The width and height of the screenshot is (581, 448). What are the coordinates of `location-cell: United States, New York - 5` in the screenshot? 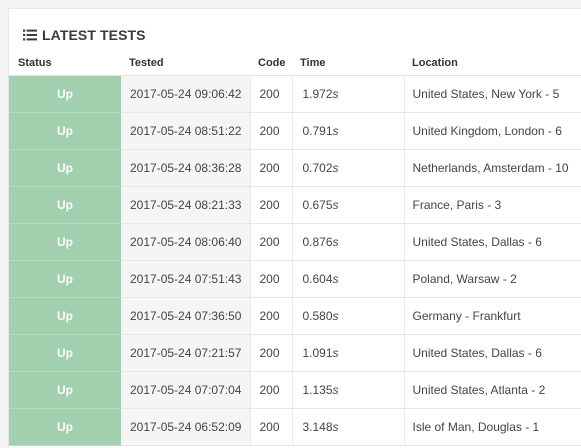 It's located at (492, 94).